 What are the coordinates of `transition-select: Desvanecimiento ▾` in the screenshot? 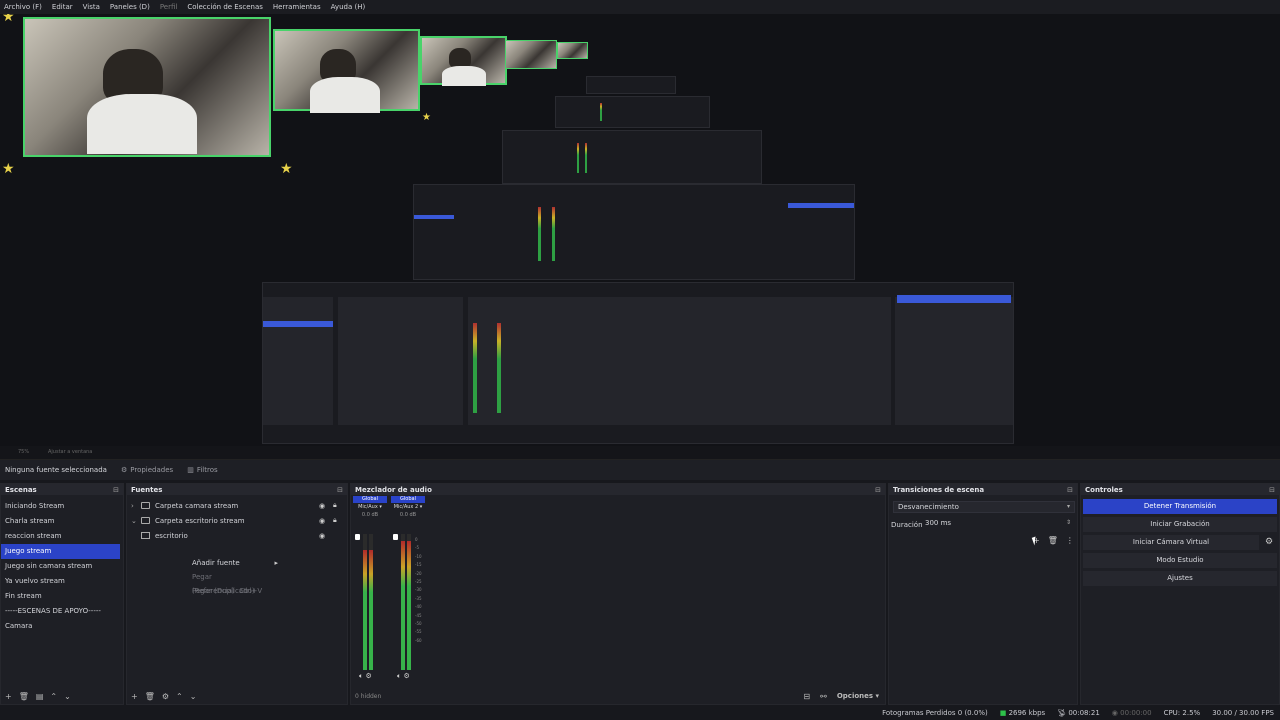 It's located at (984, 507).